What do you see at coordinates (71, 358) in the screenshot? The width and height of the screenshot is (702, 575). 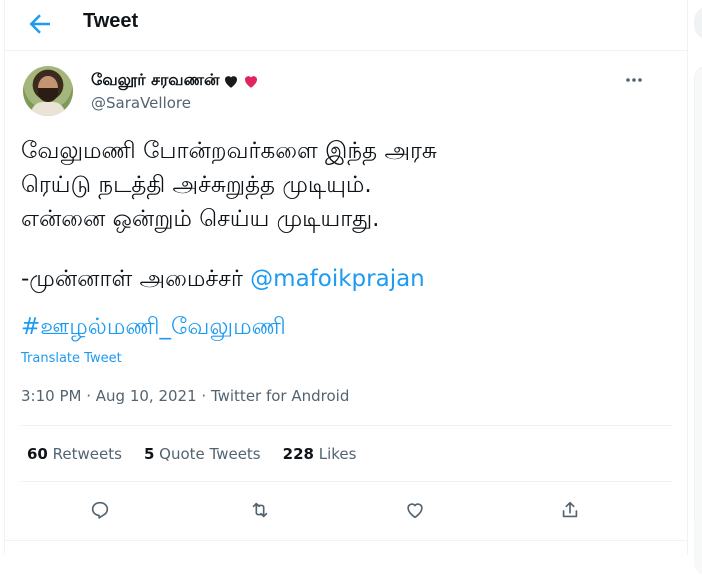 I see `translate-tweet-link: Translate Tweet` at bounding box center [71, 358].